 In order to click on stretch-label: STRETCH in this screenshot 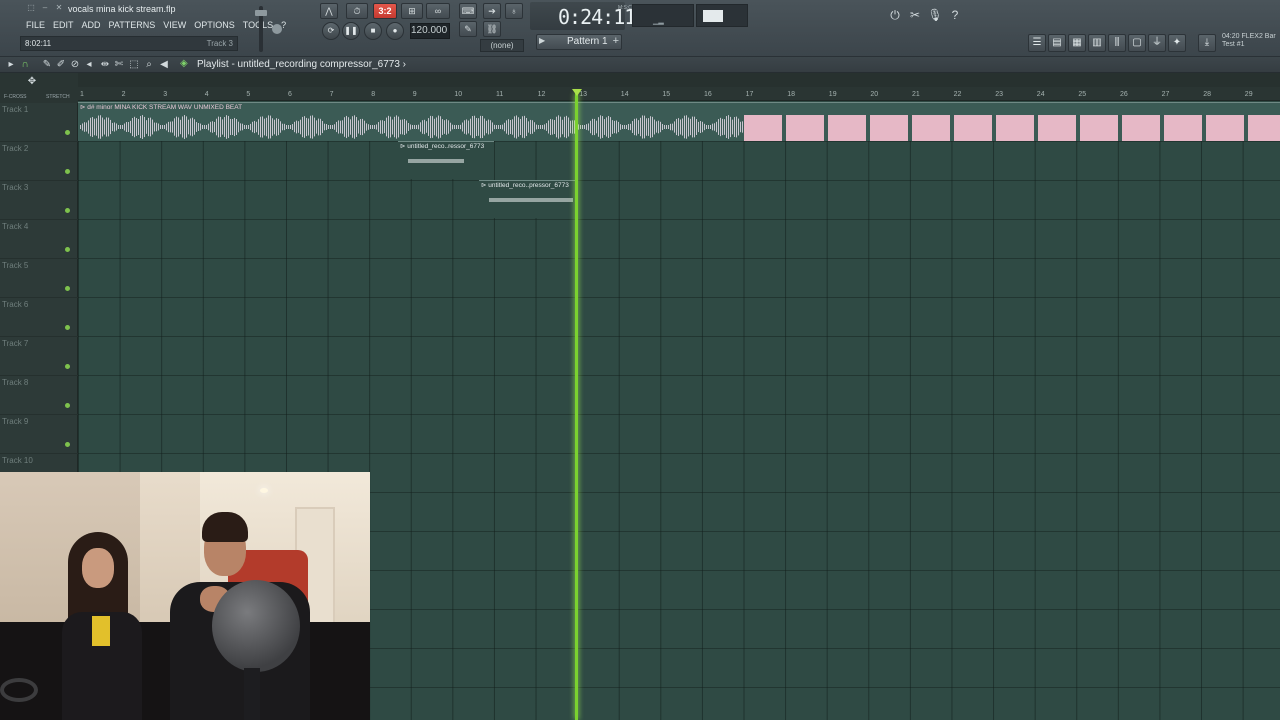, I will do `click(58, 97)`.